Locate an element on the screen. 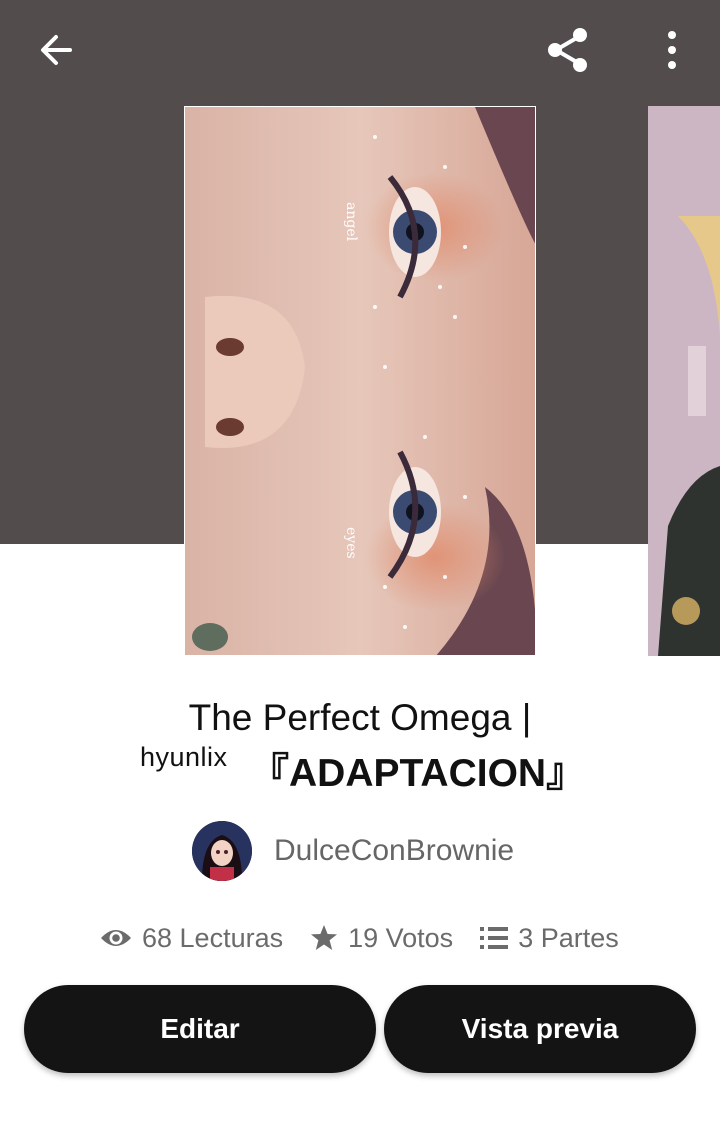  story-stats: 68 Lecturas 19 Votos 3 Partes is located at coordinates (373, 938).